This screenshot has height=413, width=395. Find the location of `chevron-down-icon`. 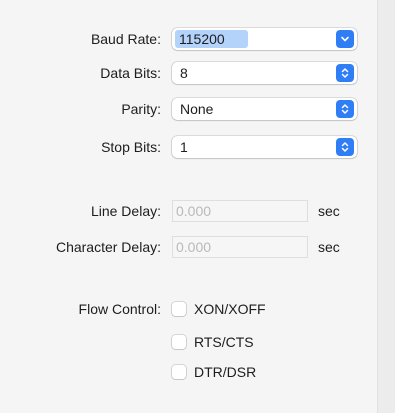

chevron-down-icon is located at coordinates (345, 39).